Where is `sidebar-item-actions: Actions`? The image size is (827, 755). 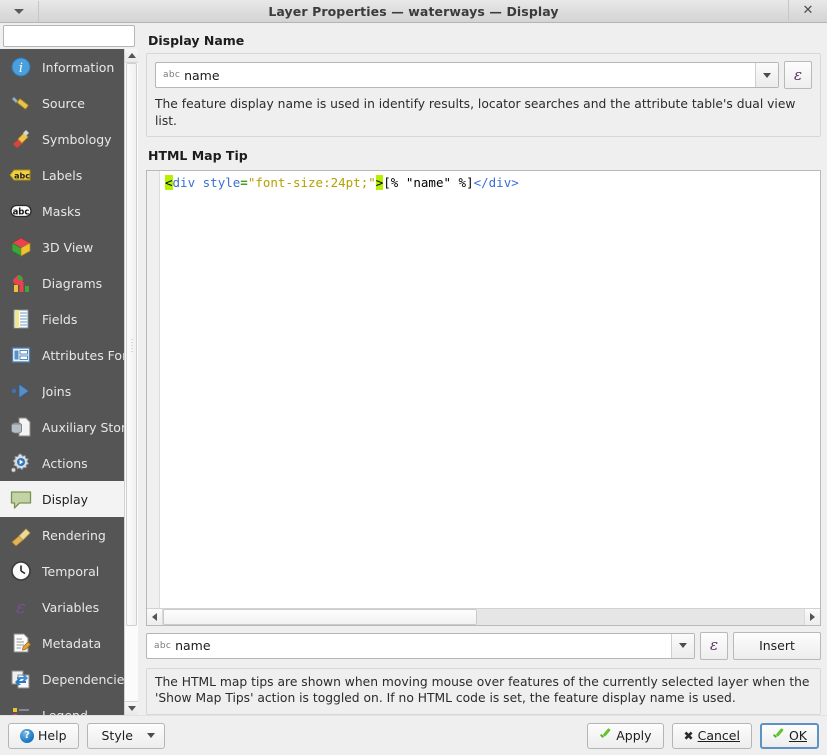 sidebar-item-actions: Actions is located at coordinates (69, 463).